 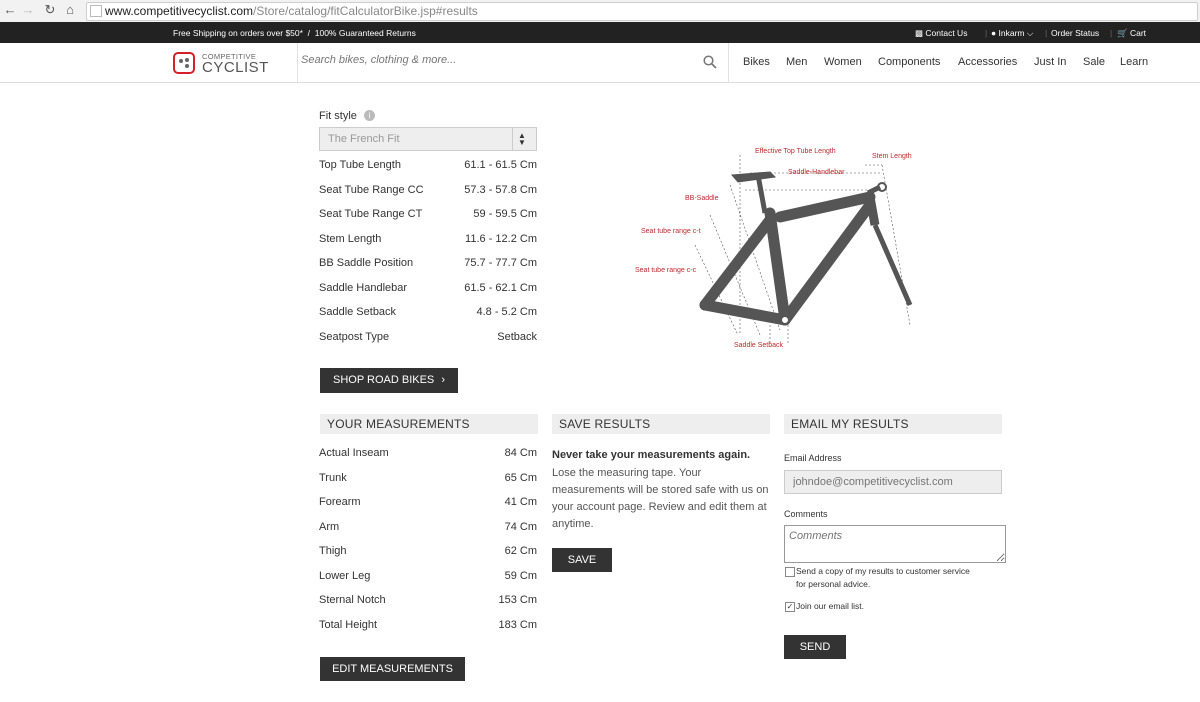 I want to click on fit-row-value: 57.3 - 57.8 Cm, so click(x=500, y=189).